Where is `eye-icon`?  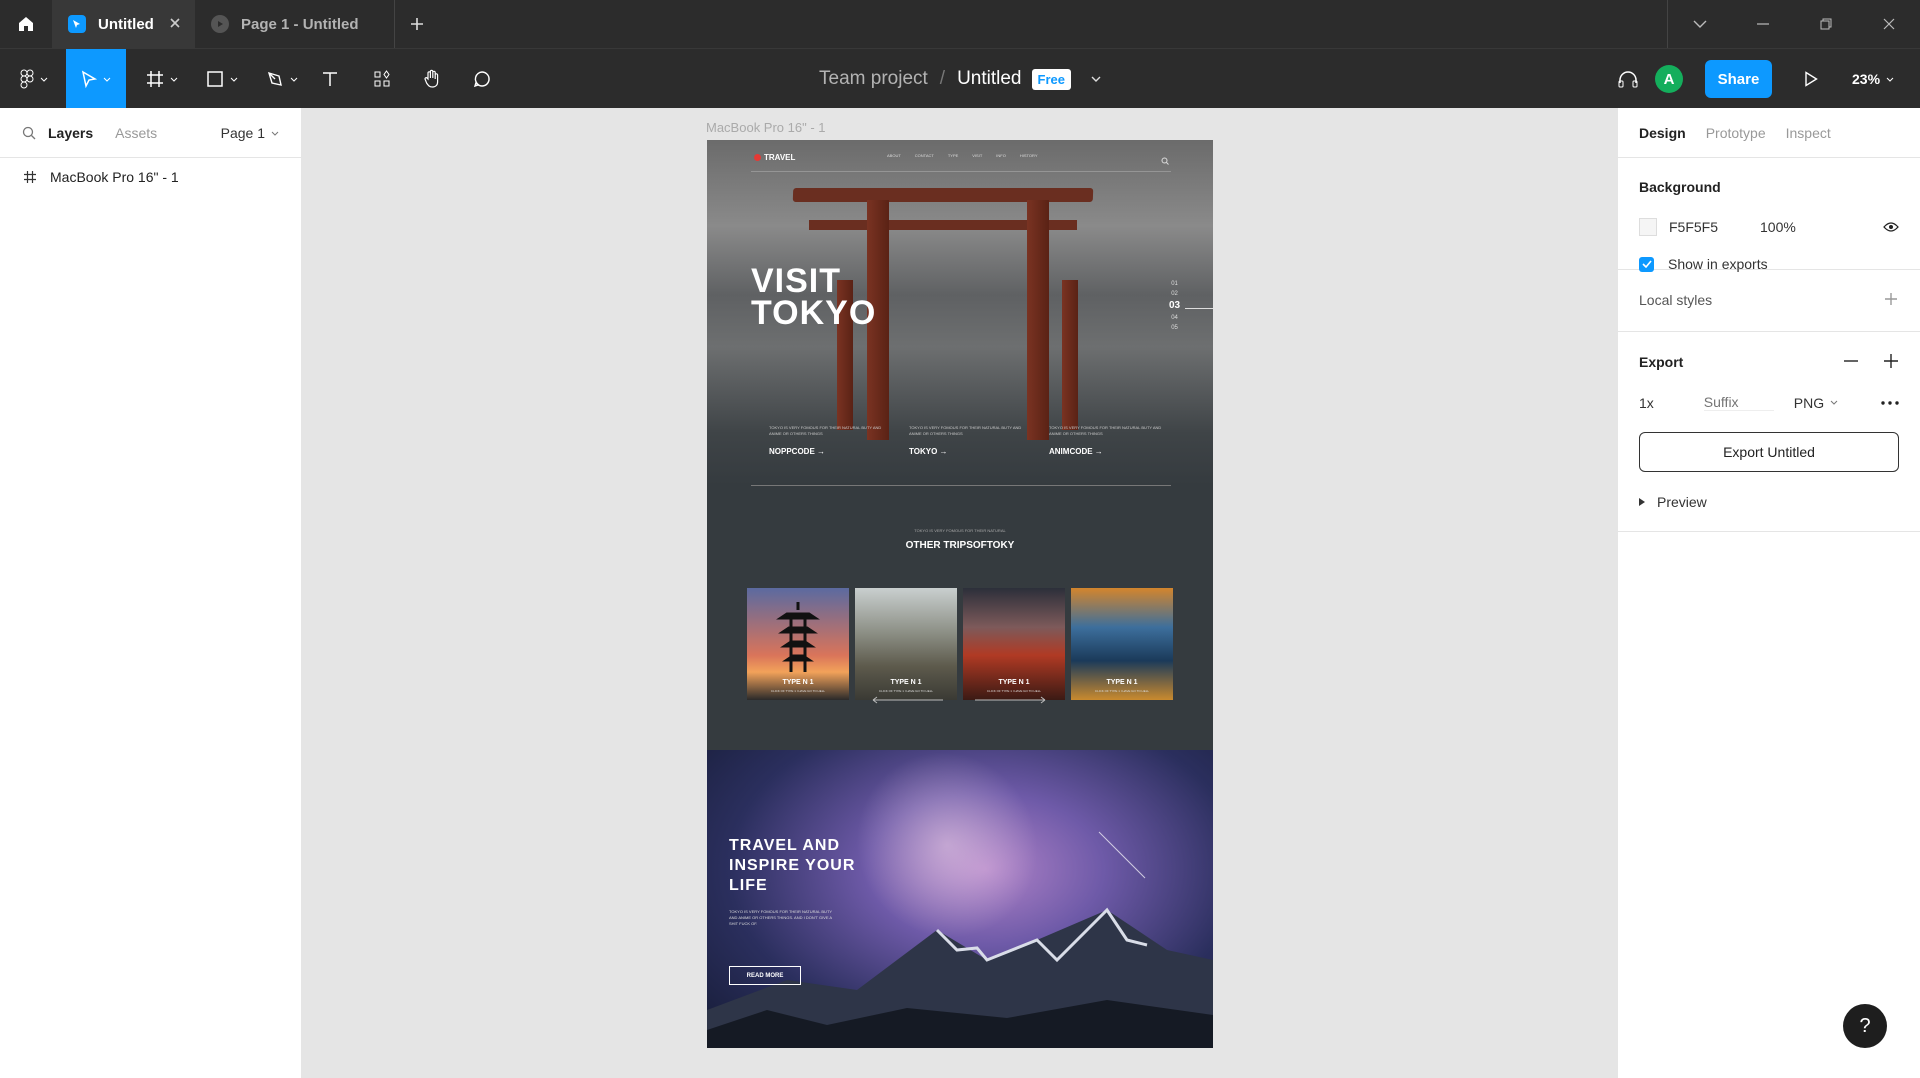
eye-icon is located at coordinates (1891, 227).